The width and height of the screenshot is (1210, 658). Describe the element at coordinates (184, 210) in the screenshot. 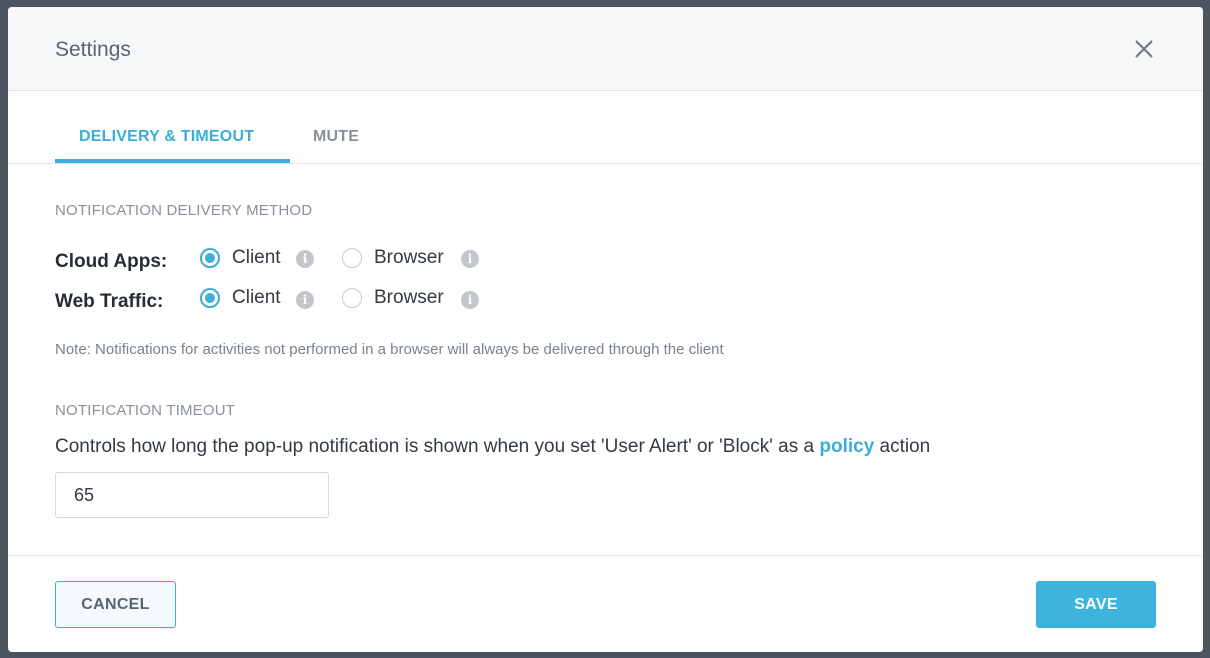

I see `delivery-method-heading: NOTIFICATION DELIVERY METHOD` at that location.